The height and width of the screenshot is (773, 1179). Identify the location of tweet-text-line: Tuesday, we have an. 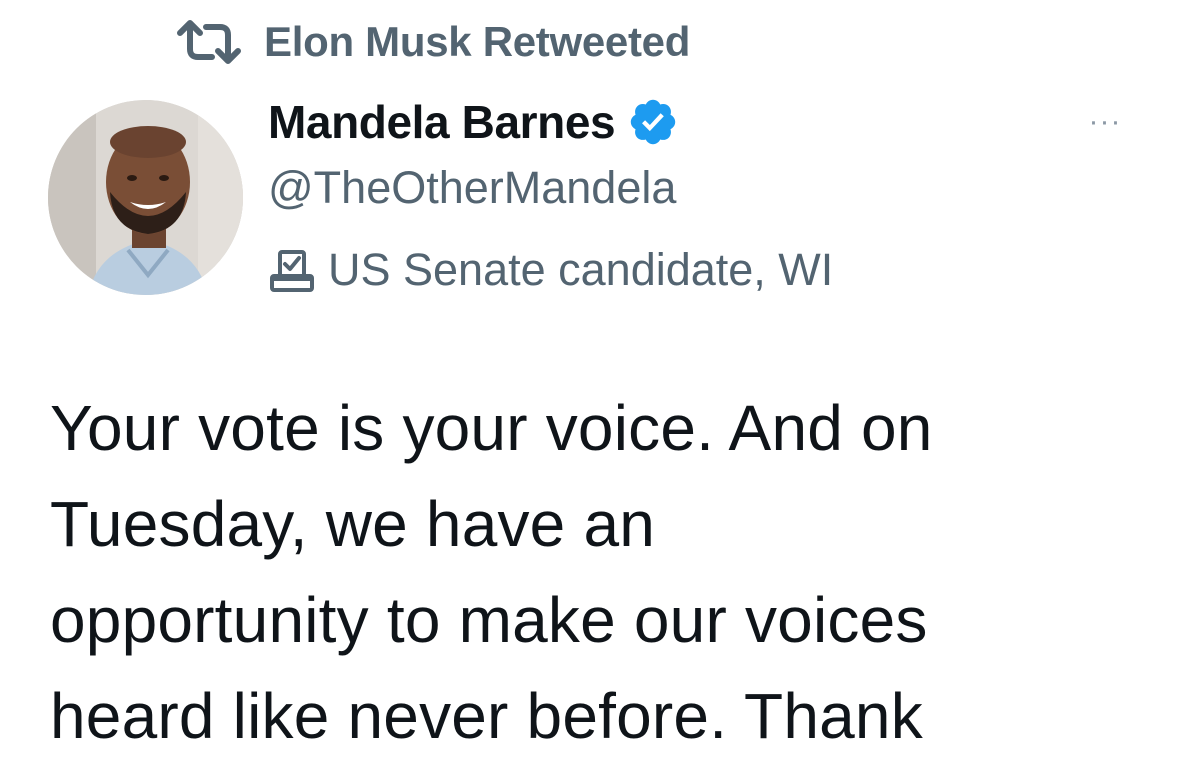
(353, 524).